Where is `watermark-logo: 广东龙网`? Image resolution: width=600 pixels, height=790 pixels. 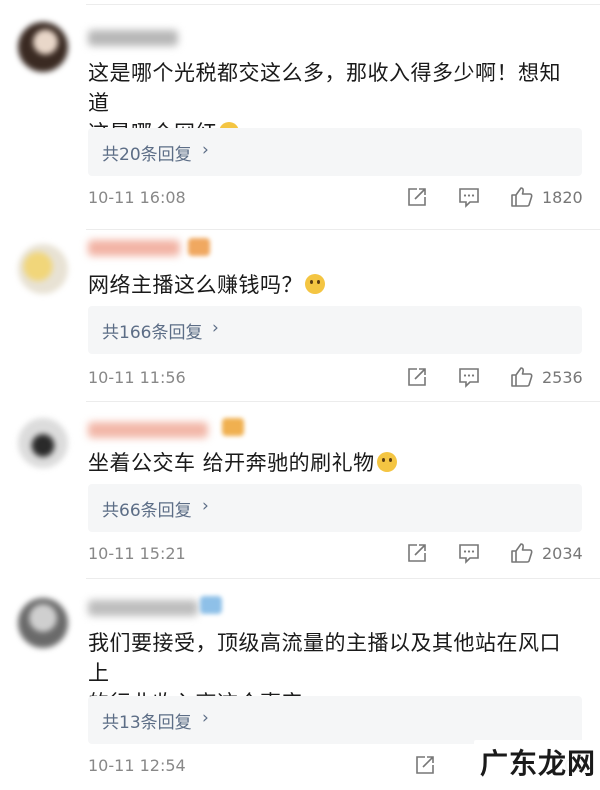
watermark-logo: 广东龙网 is located at coordinates (535, 760).